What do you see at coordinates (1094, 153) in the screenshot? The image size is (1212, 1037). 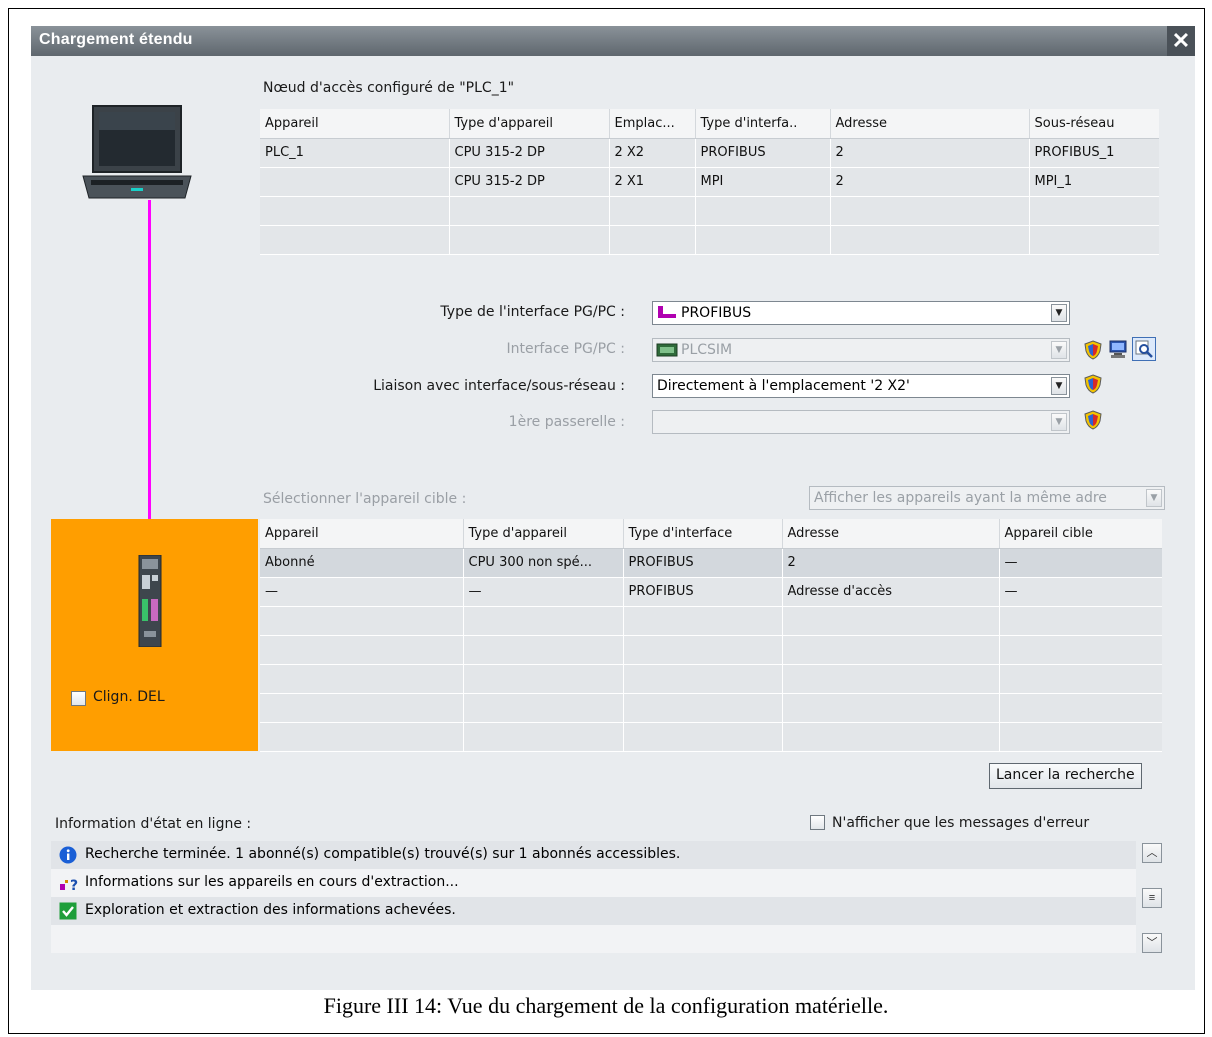 I see `table-cell: PROFIBUS_1` at bounding box center [1094, 153].